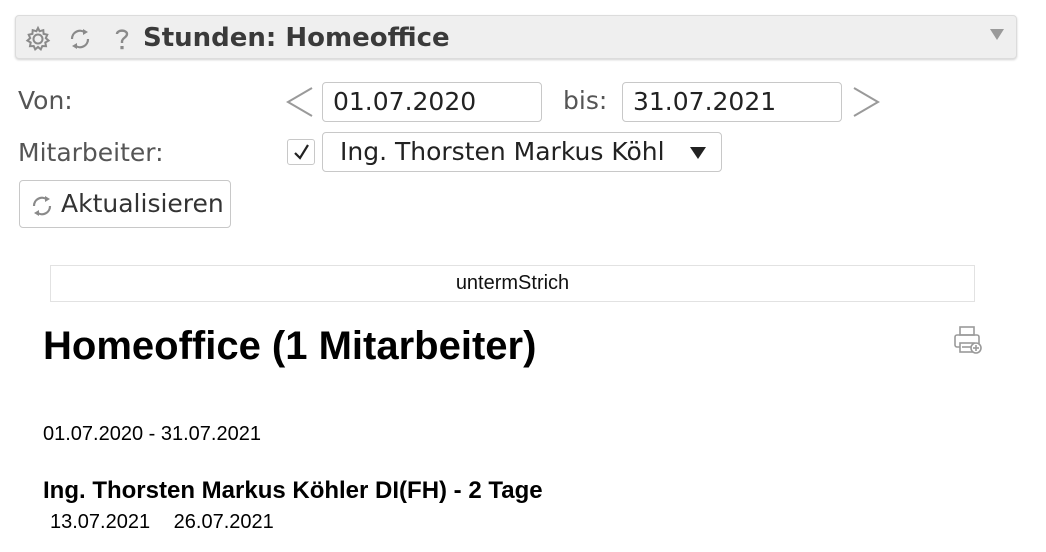 This screenshot has height=552, width=1046. Describe the element at coordinates (516, 37) in the screenshot. I see `panel-header: Stunden: Homeoffice` at that location.